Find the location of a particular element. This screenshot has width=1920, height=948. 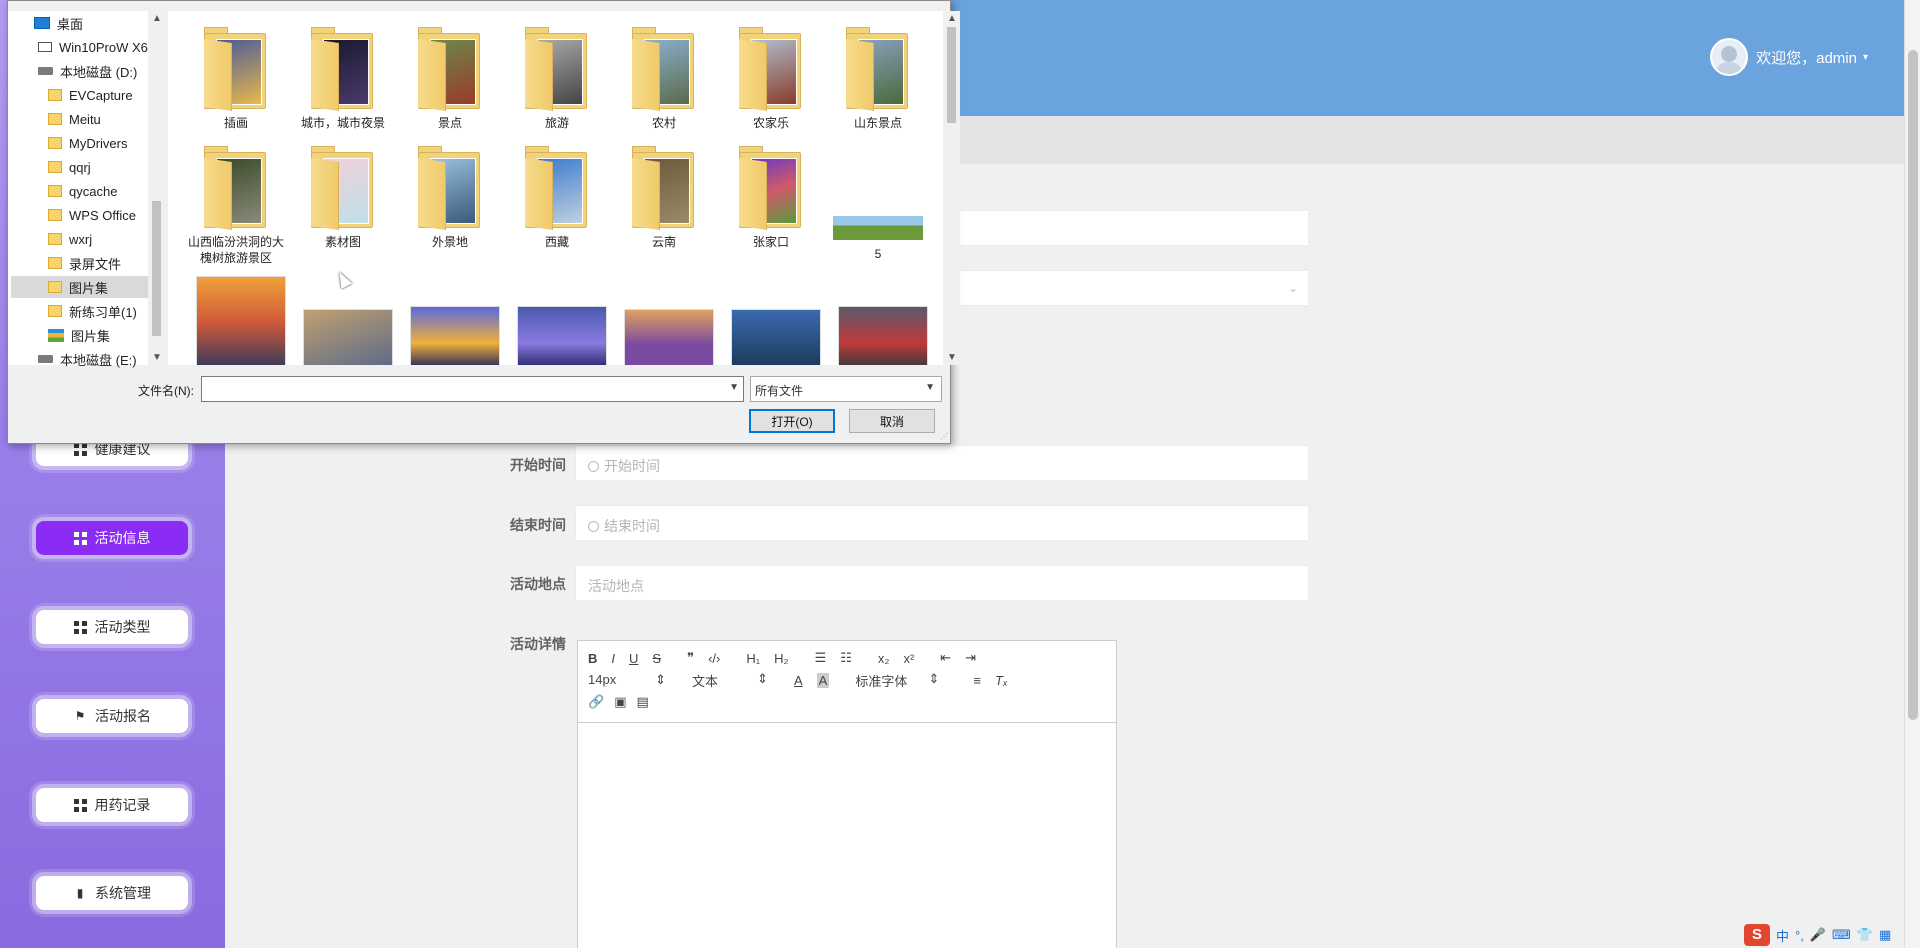

sidebar-item-activity-signup: ⚑ 活动报名 is located at coordinates (112, 716).